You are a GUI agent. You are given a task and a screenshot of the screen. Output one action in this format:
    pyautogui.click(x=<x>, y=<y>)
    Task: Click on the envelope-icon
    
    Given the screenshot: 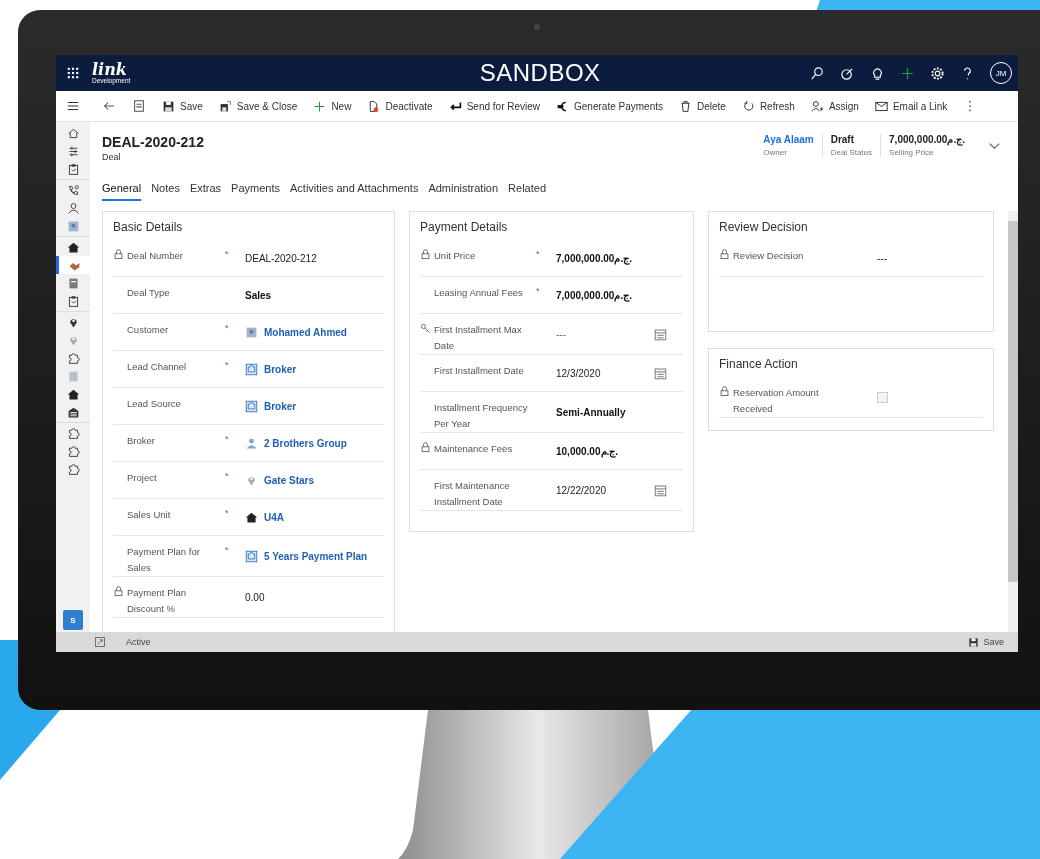 What is the action you would take?
    pyautogui.click(x=881, y=106)
    